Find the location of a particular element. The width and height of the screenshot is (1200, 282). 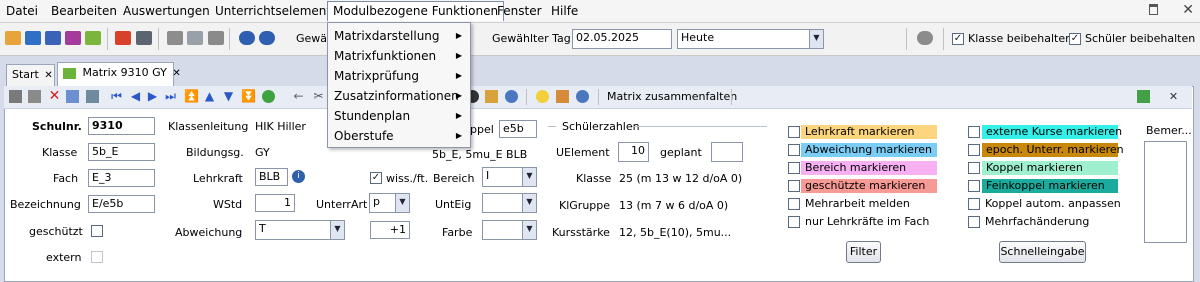

geplant-field is located at coordinates (727, 152).